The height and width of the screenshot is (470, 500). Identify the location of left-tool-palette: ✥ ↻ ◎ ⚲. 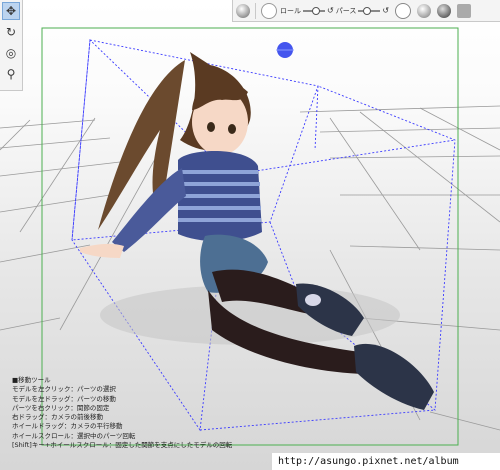
(11, 45).